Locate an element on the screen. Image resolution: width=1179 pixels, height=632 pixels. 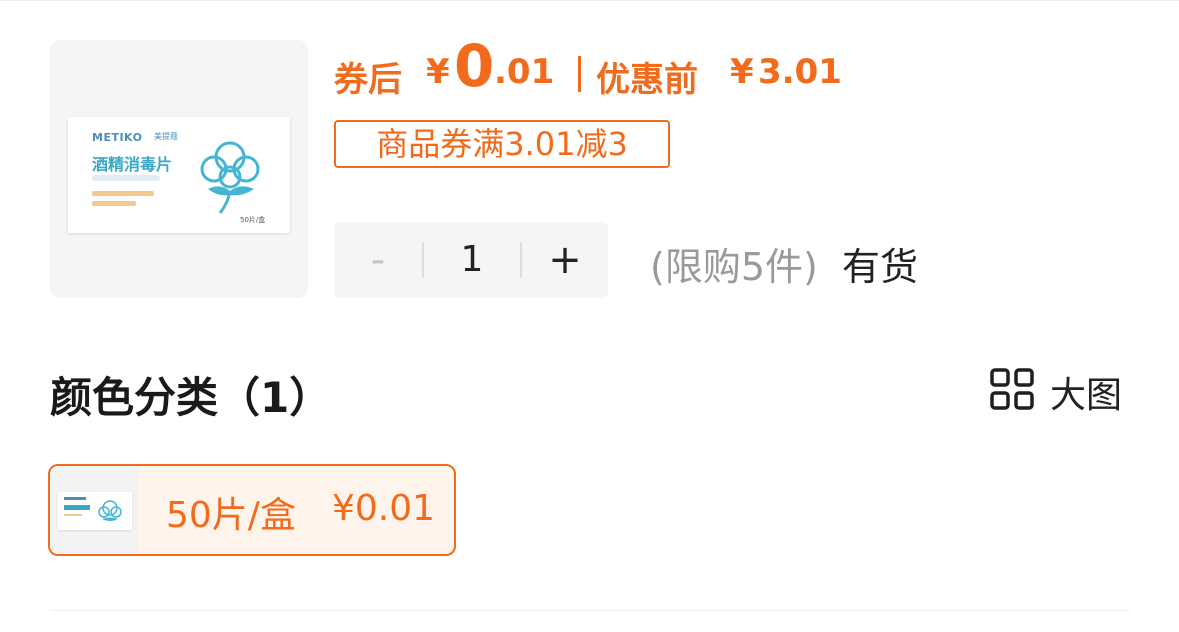
bottom-divider is located at coordinates (590, 610).